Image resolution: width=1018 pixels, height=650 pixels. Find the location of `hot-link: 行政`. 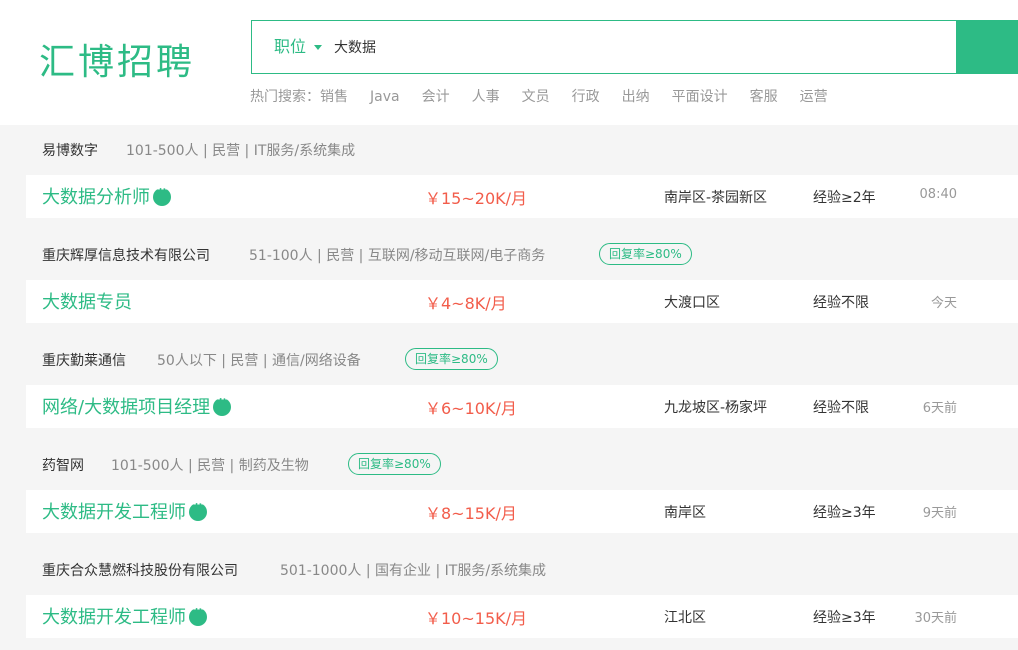

hot-link: 行政 is located at coordinates (586, 97).